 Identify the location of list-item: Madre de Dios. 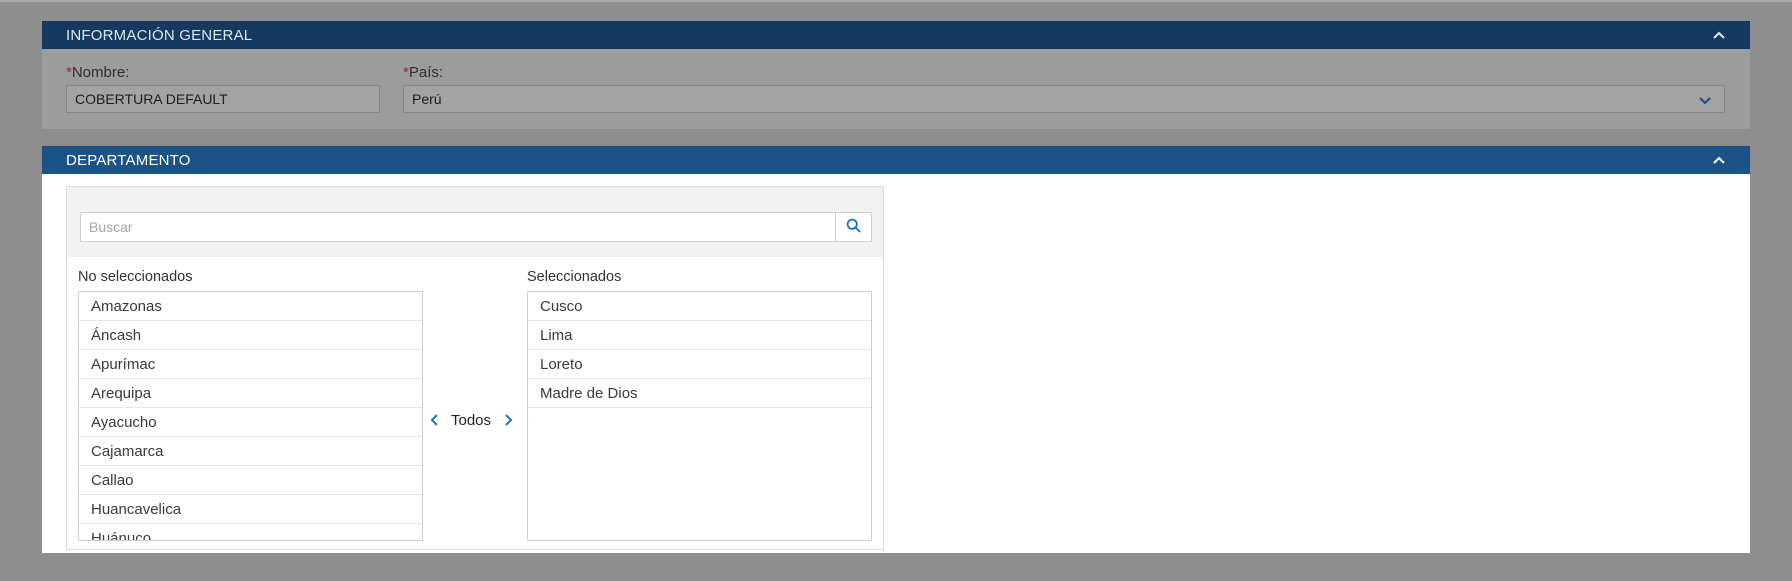
(699, 393).